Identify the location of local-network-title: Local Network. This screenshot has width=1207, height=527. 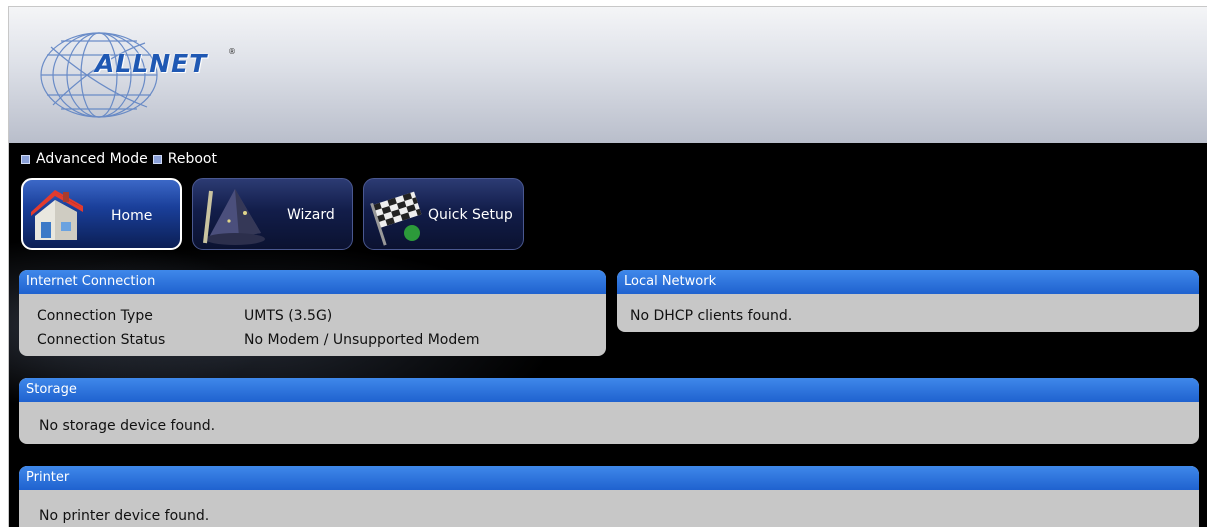
(908, 282).